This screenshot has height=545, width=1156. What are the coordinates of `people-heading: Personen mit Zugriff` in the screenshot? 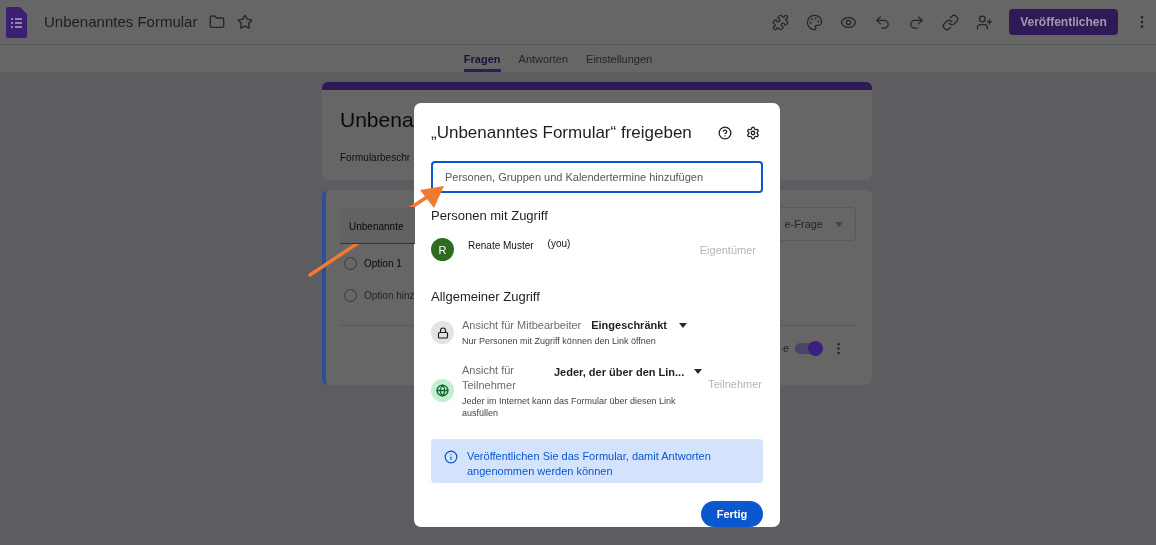 It's located at (490, 215).